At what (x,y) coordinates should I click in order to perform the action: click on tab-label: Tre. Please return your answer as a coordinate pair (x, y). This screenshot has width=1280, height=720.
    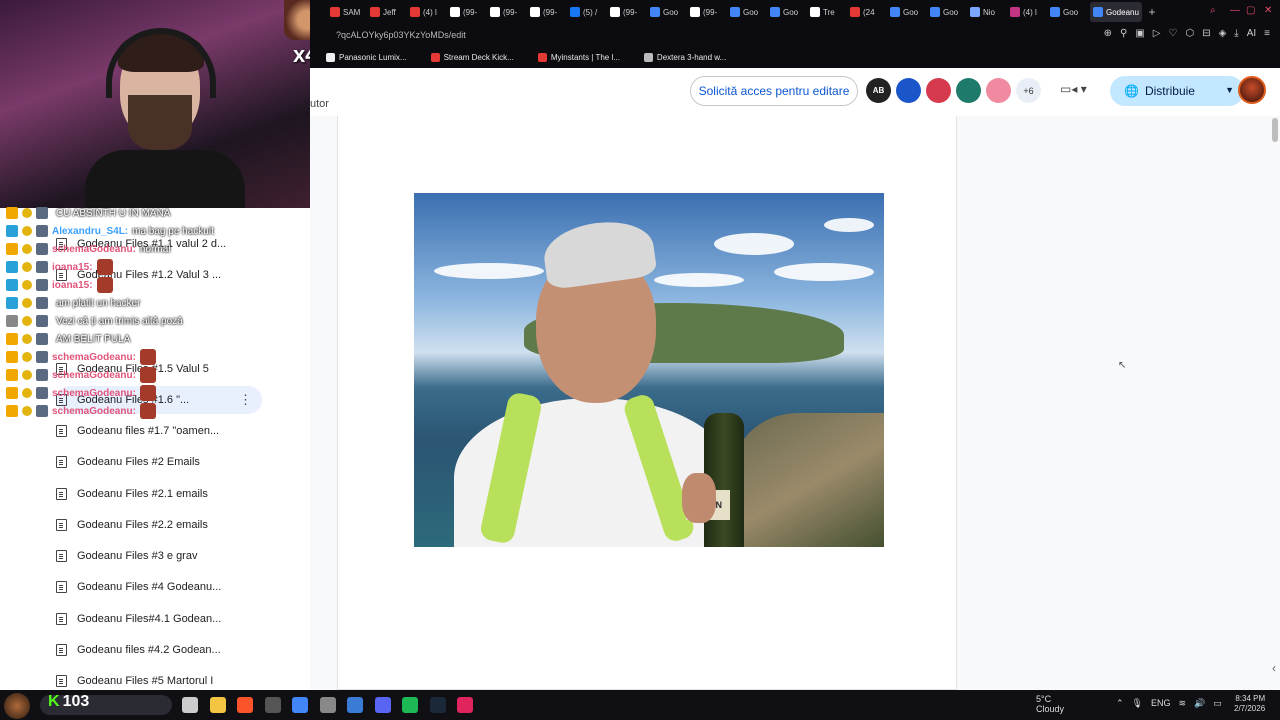
    Looking at the image, I should click on (829, 12).